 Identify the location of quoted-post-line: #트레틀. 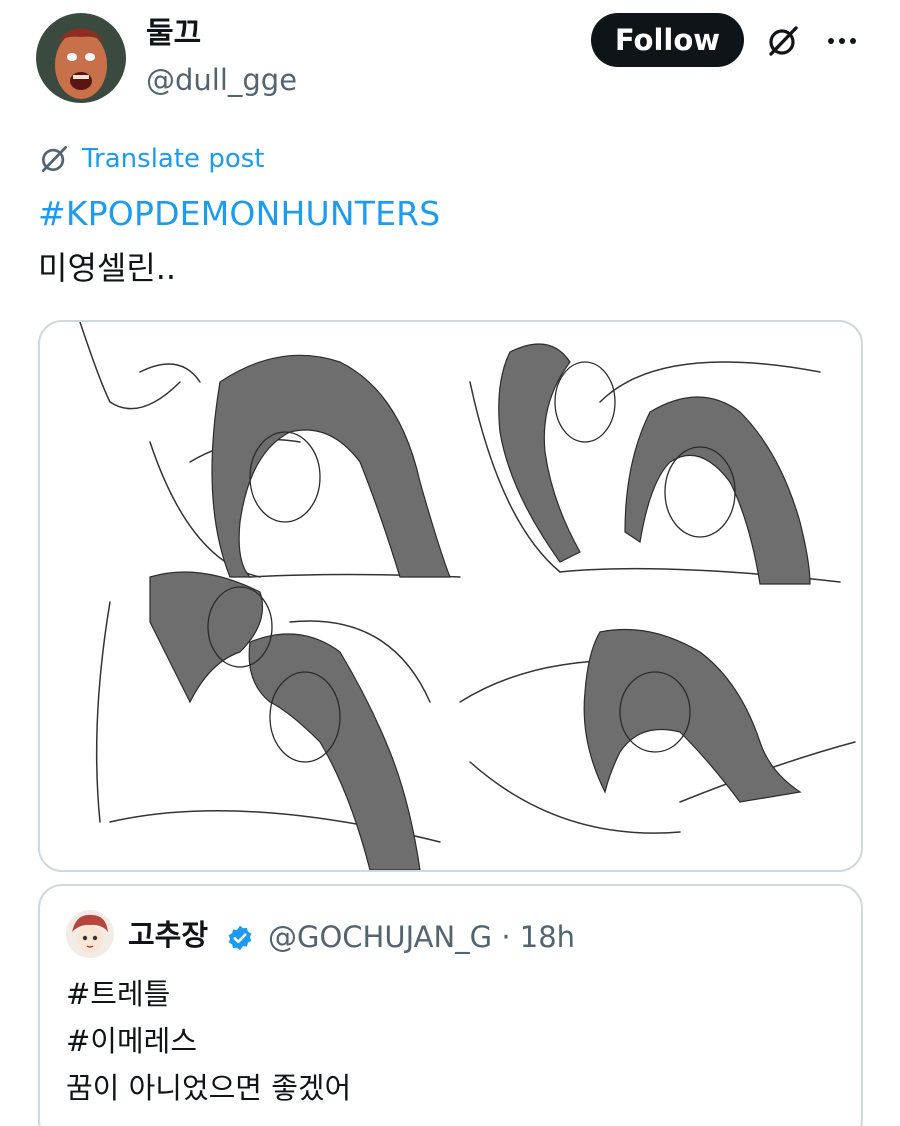
(118, 994).